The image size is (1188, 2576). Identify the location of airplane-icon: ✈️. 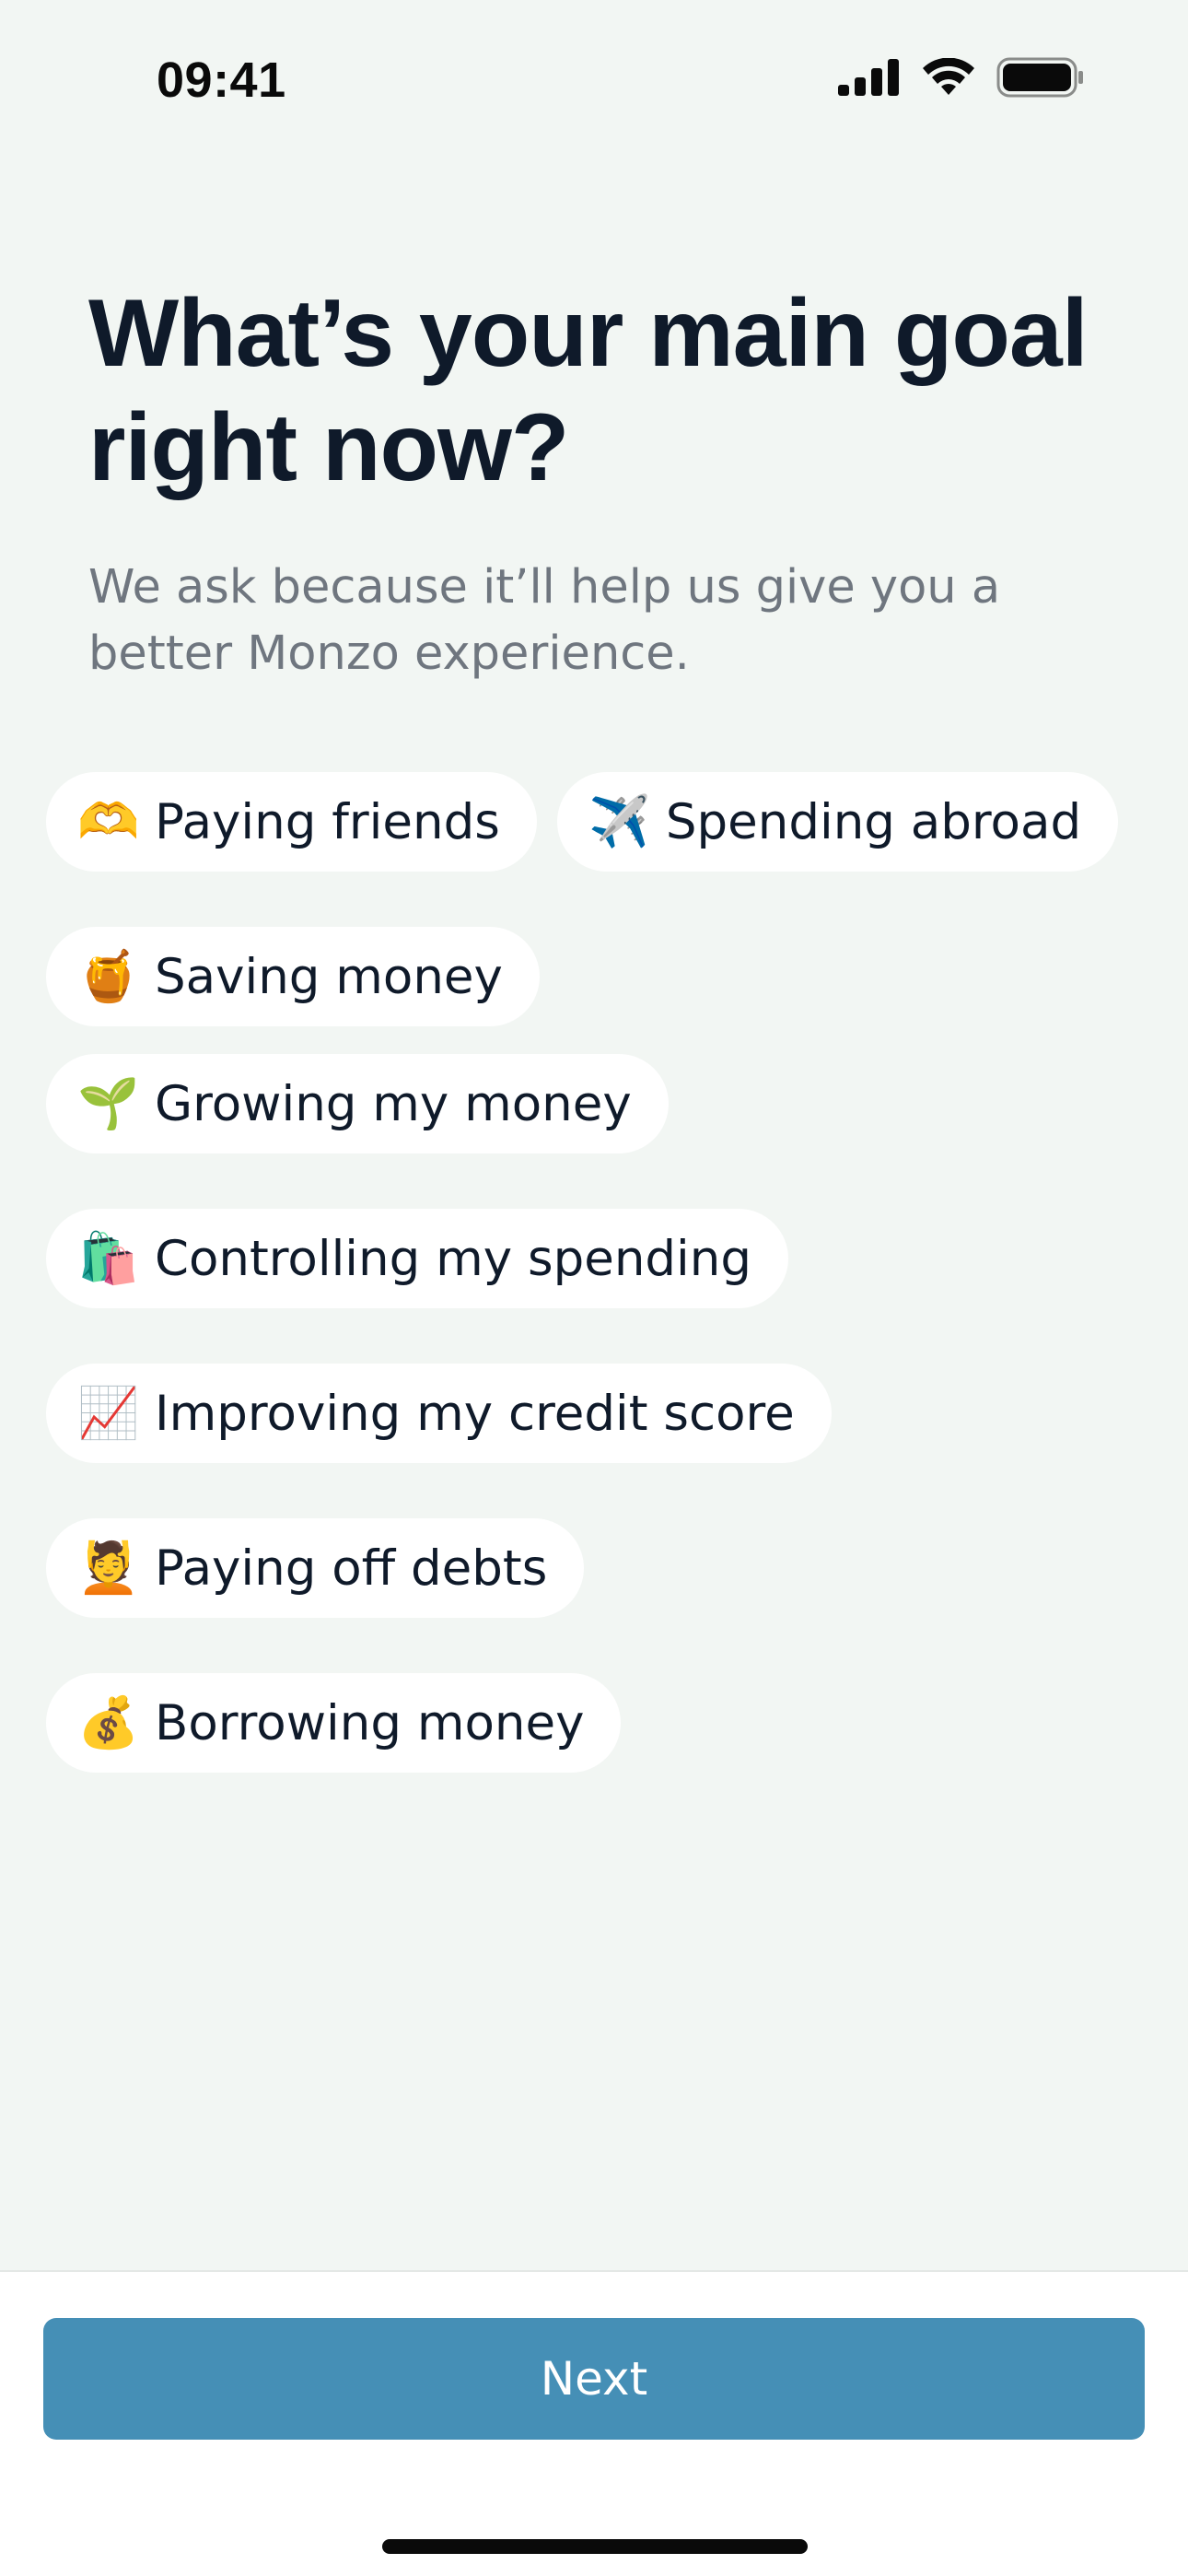
(620, 821).